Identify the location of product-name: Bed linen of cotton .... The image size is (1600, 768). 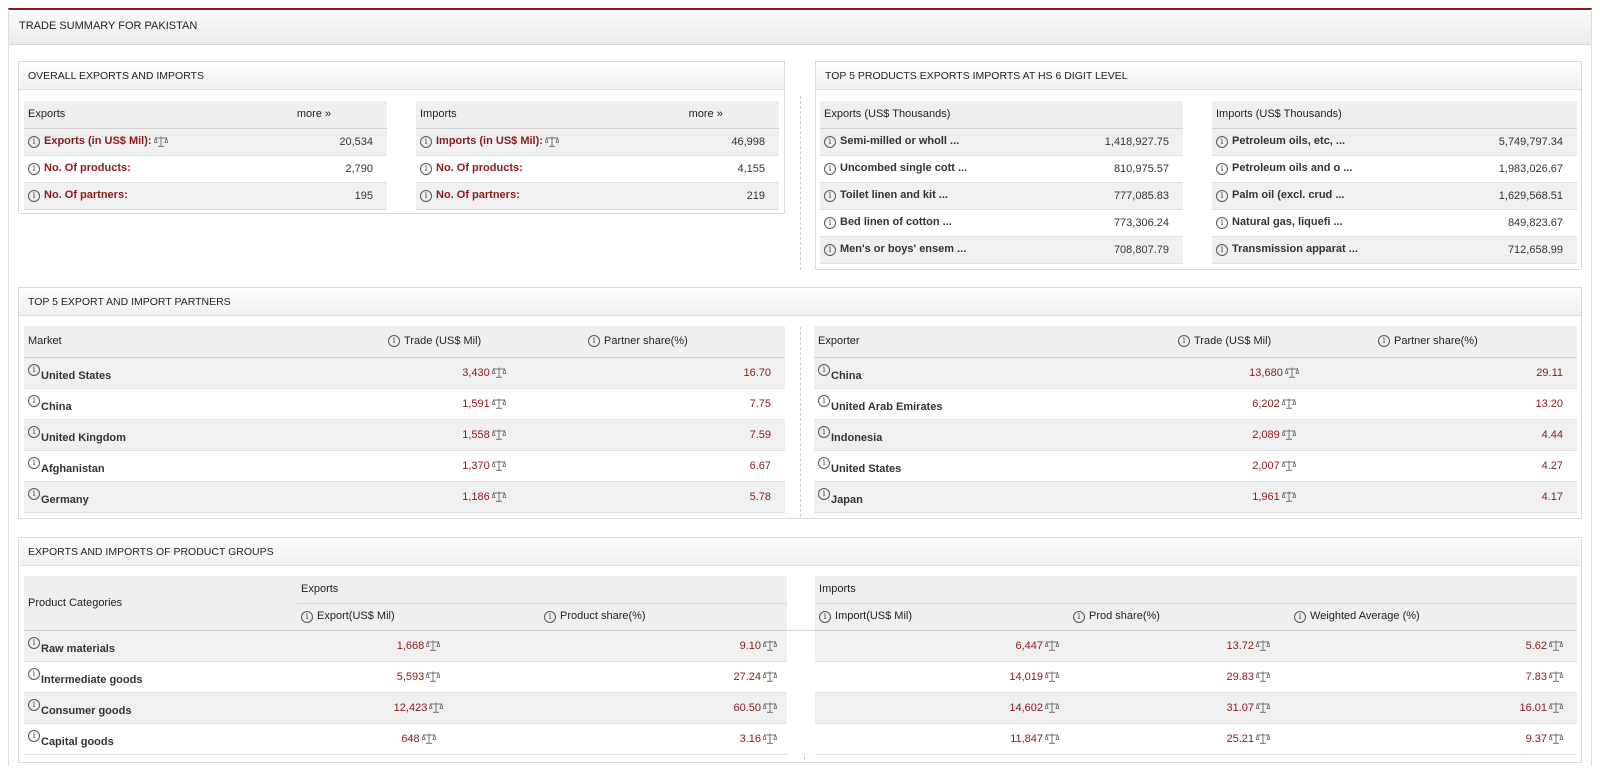
(896, 222).